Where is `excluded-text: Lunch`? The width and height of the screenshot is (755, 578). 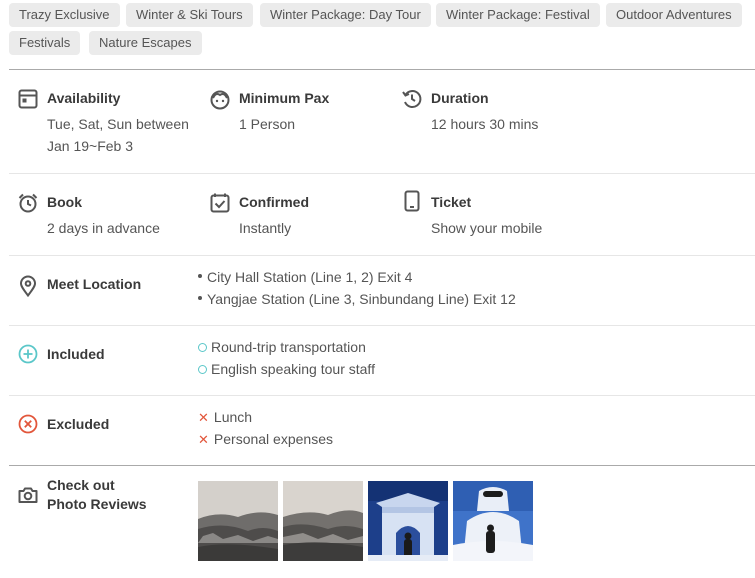
excluded-text: Lunch is located at coordinates (233, 417).